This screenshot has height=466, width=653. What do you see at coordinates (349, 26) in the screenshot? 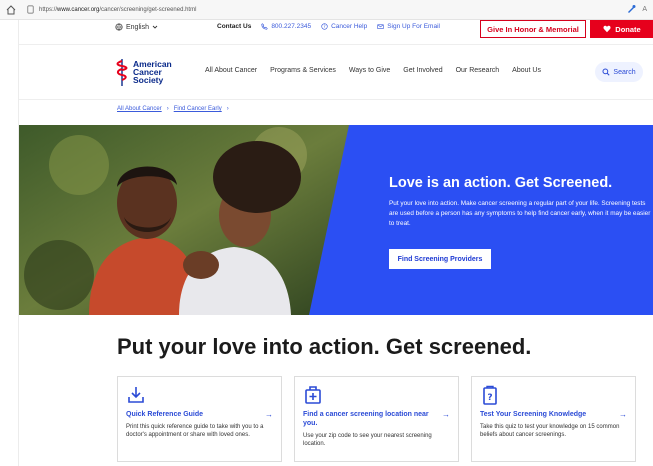
I see `cancer-help-label: Cancer Help` at bounding box center [349, 26].